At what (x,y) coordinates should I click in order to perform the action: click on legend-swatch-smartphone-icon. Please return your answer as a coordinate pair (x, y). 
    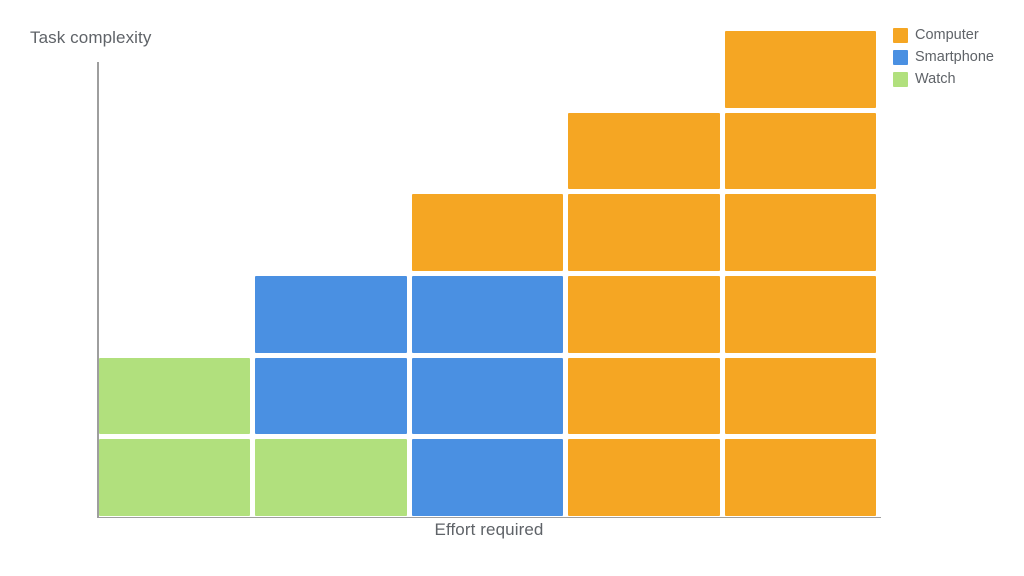
    Looking at the image, I should click on (900, 57).